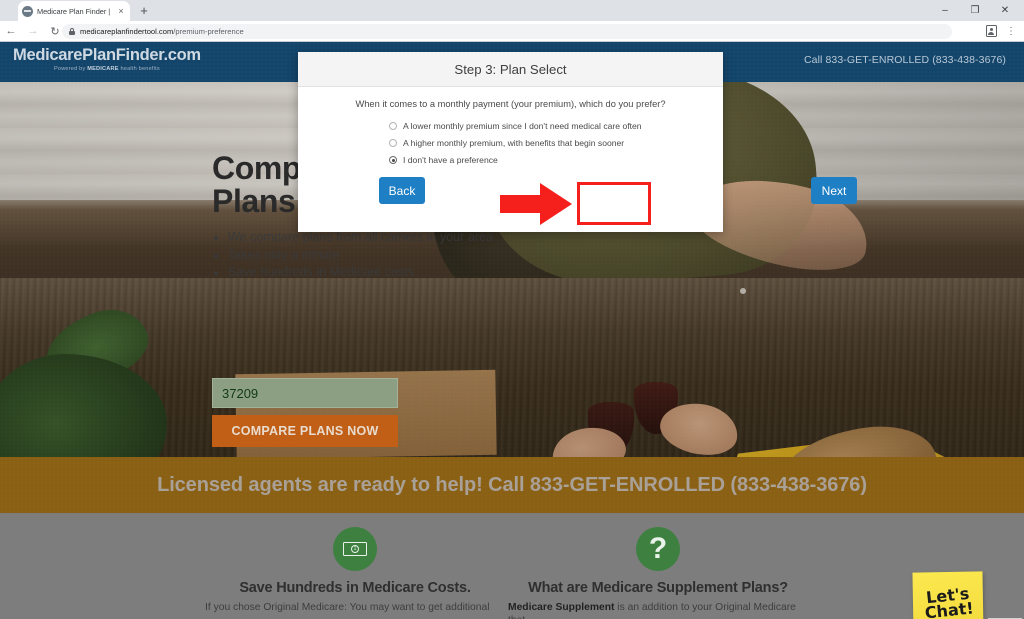  I want to click on zip-code-input, so click(305, 393).